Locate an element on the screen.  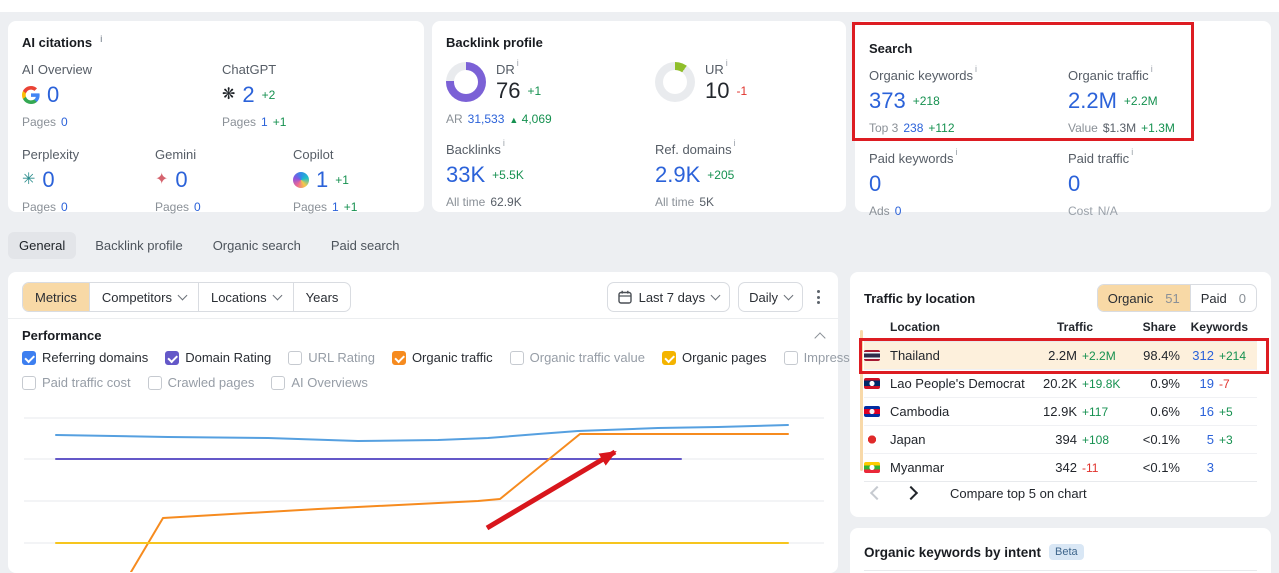
pages-label: Pages is located at coordinates (172, 207).